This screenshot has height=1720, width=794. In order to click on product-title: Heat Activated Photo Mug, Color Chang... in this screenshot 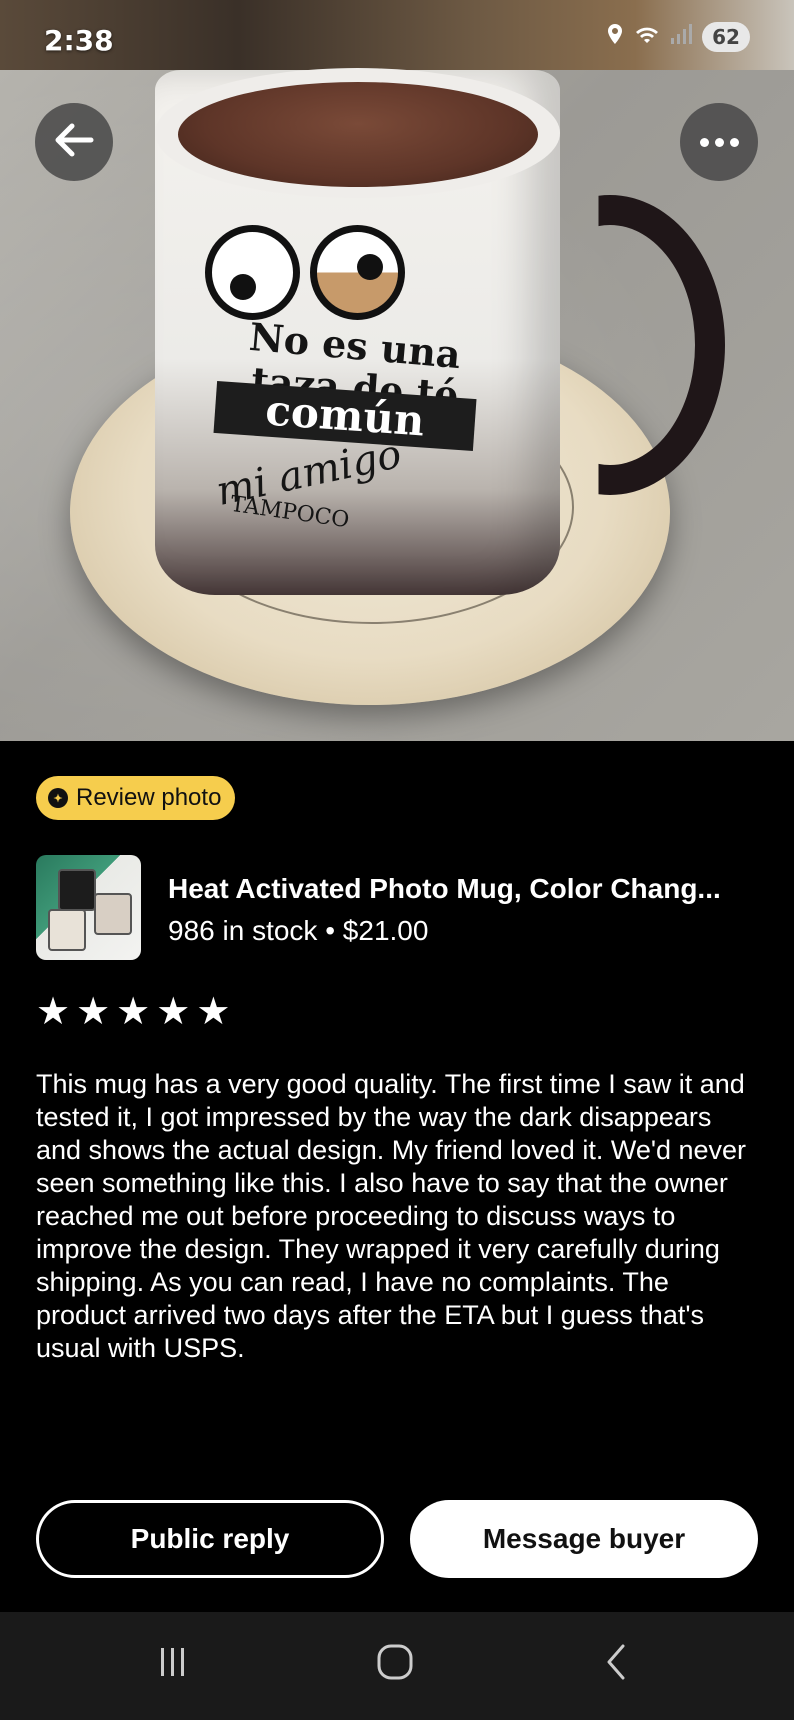, I will do `click(444, 889)`.